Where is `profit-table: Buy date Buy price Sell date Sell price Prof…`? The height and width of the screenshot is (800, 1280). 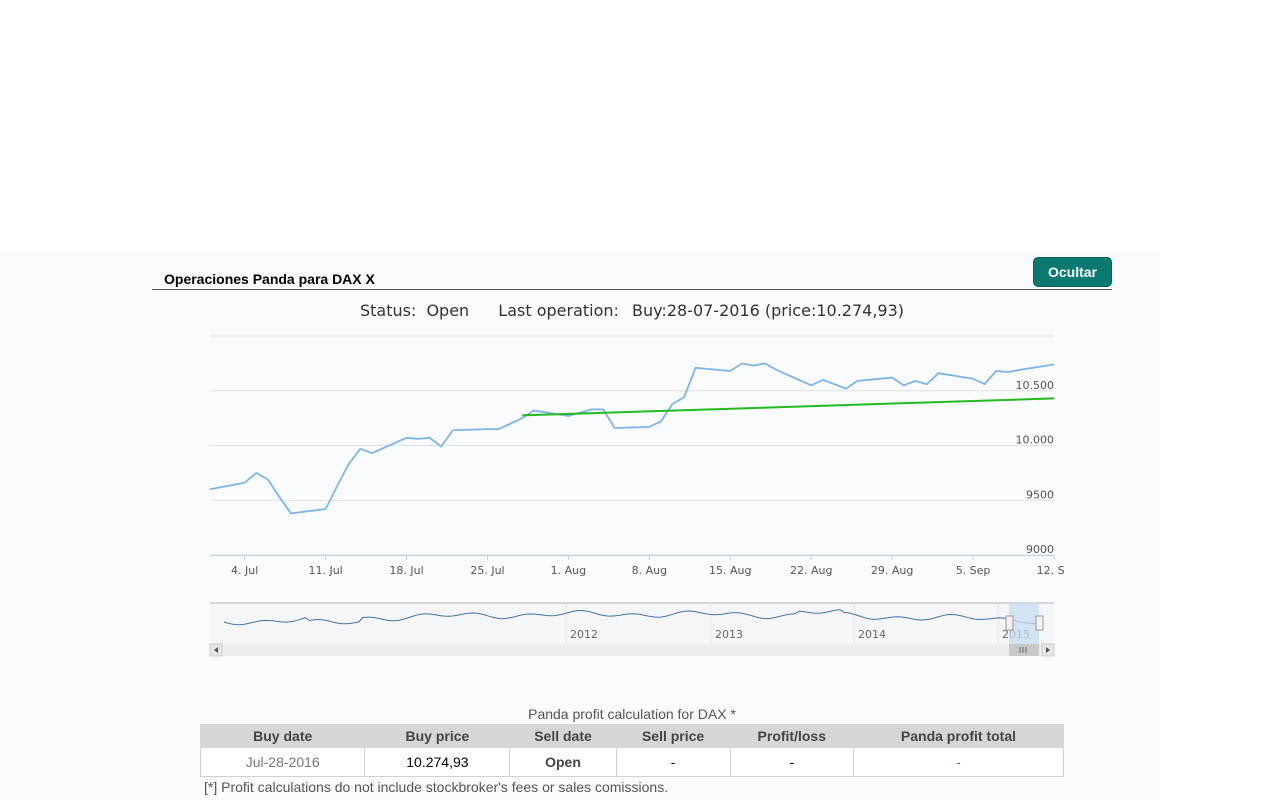 profit-table: Buy date Buy price Sell date Sell price Prof… is located at coordinates (632, 750).